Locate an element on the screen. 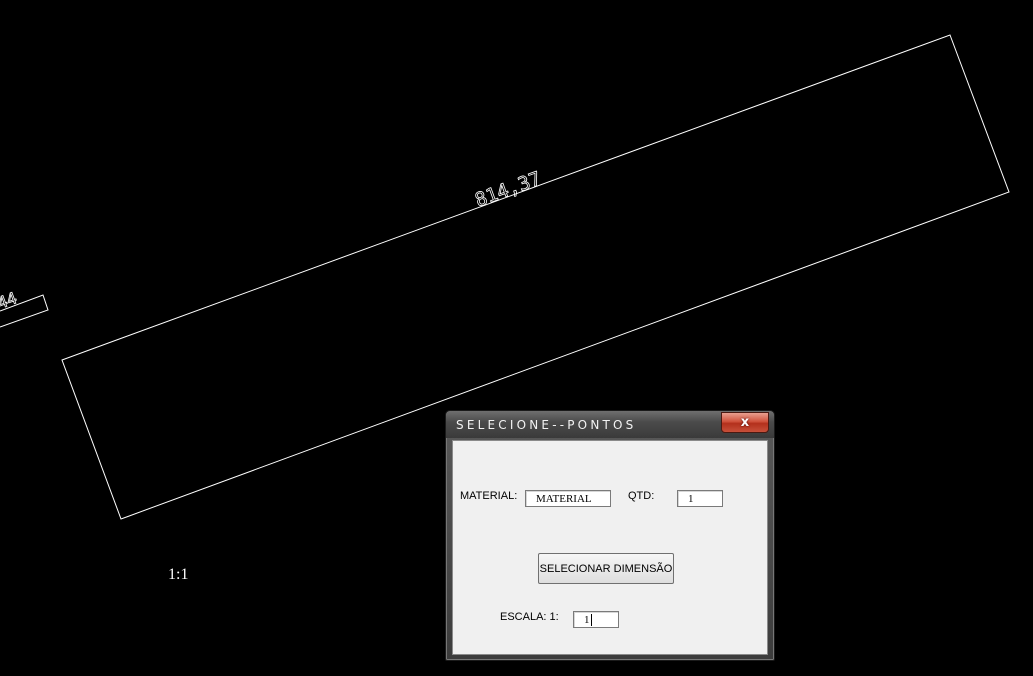 This screenshot has width=1033, height=676. text-cursor is located at coordinates (591, 620).